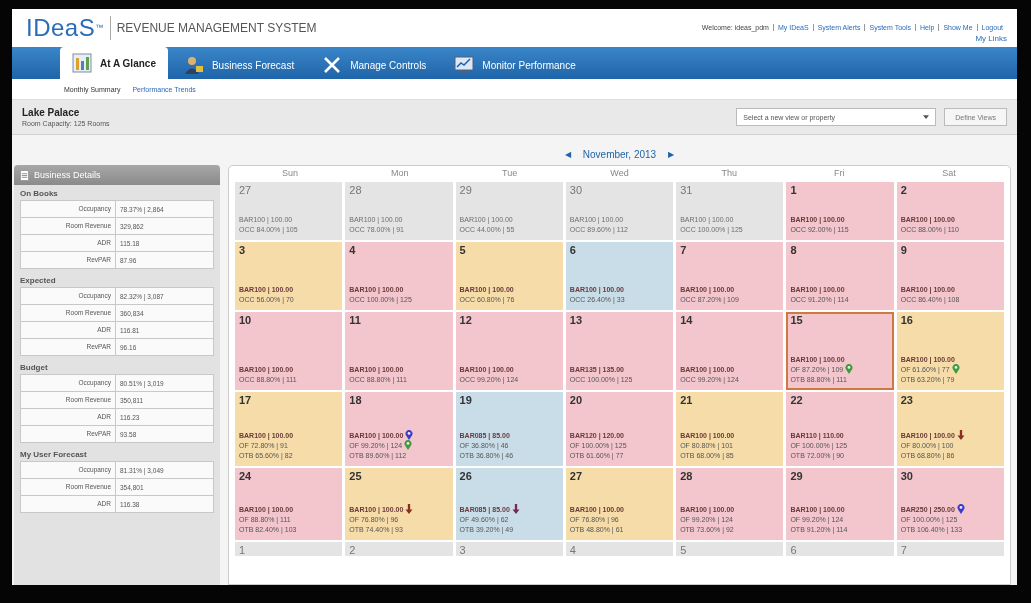 The height and width of the screenshot is (603, 1031). Describe the element at coordinates (466, 400) in the screenshot. I see `day-number: 19` at that location.